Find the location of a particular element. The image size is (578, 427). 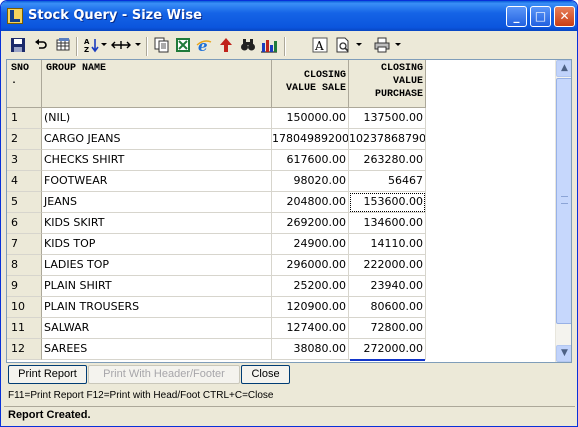

save-icon is located at coordinates (18, 46).